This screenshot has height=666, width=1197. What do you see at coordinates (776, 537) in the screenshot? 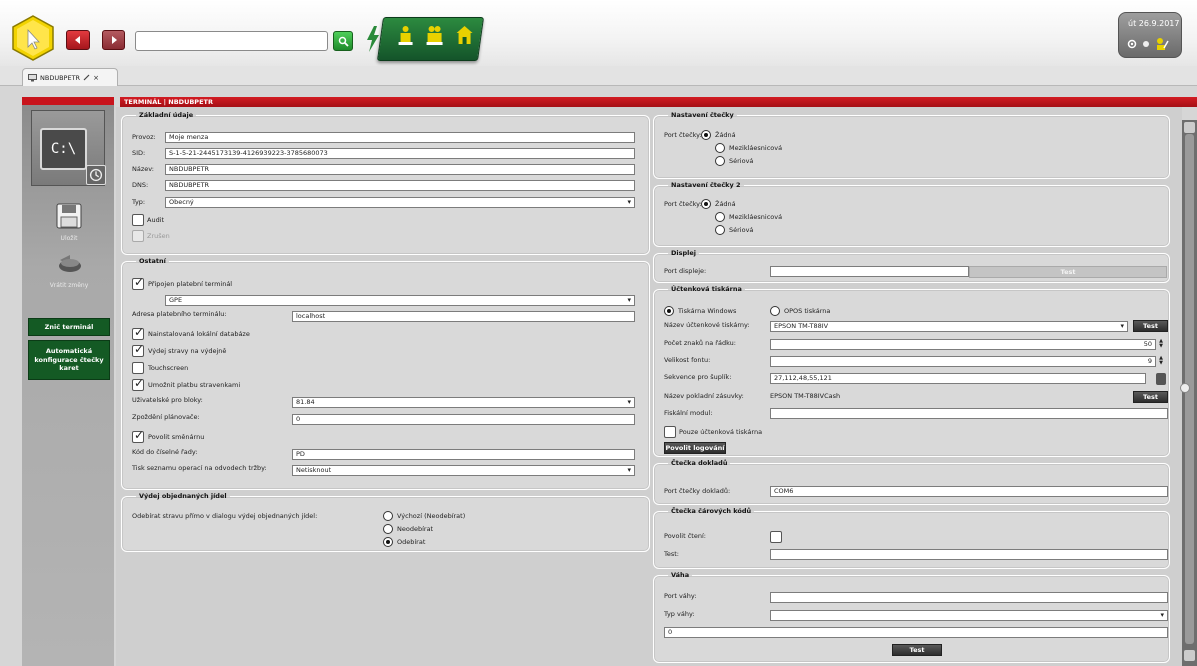
I see `barcode-allow-checkbox` at bounding box center [776, 537].